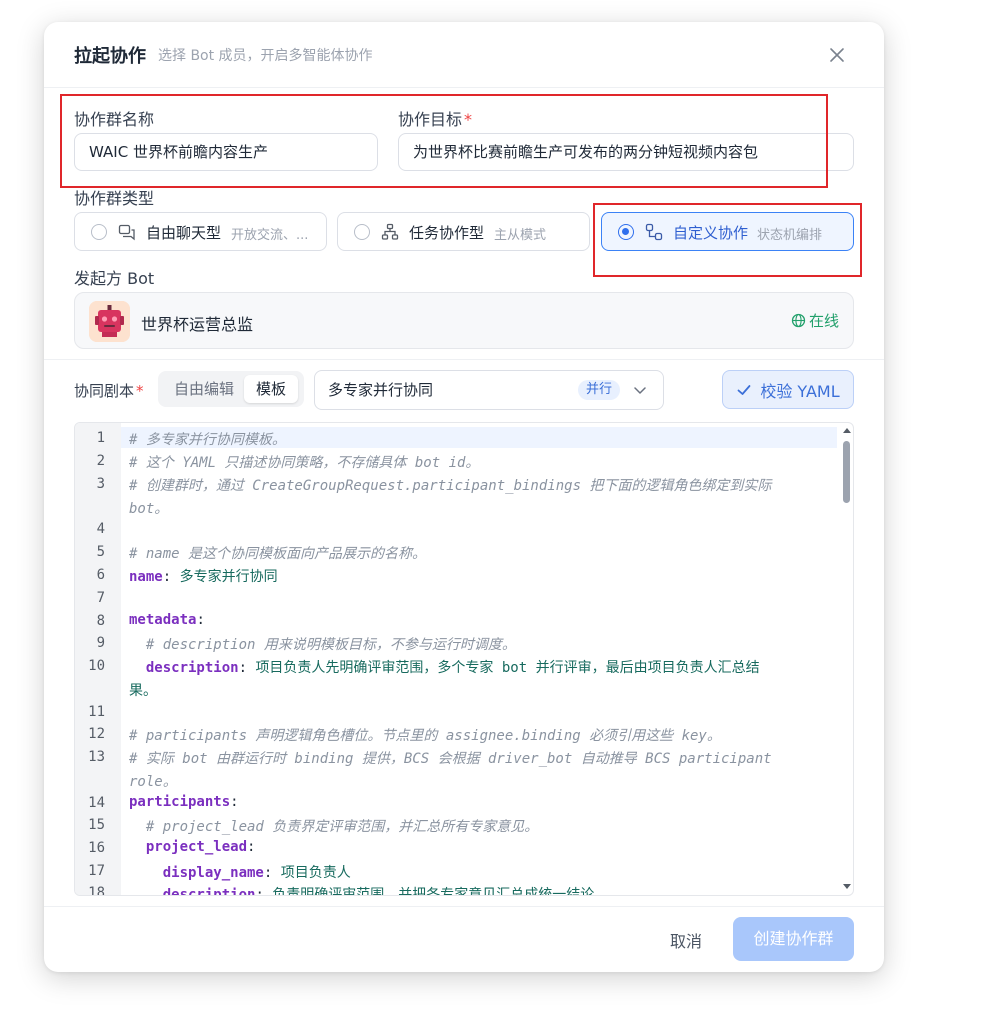  I want to click on code-line: metadata:, so click(167, 620).